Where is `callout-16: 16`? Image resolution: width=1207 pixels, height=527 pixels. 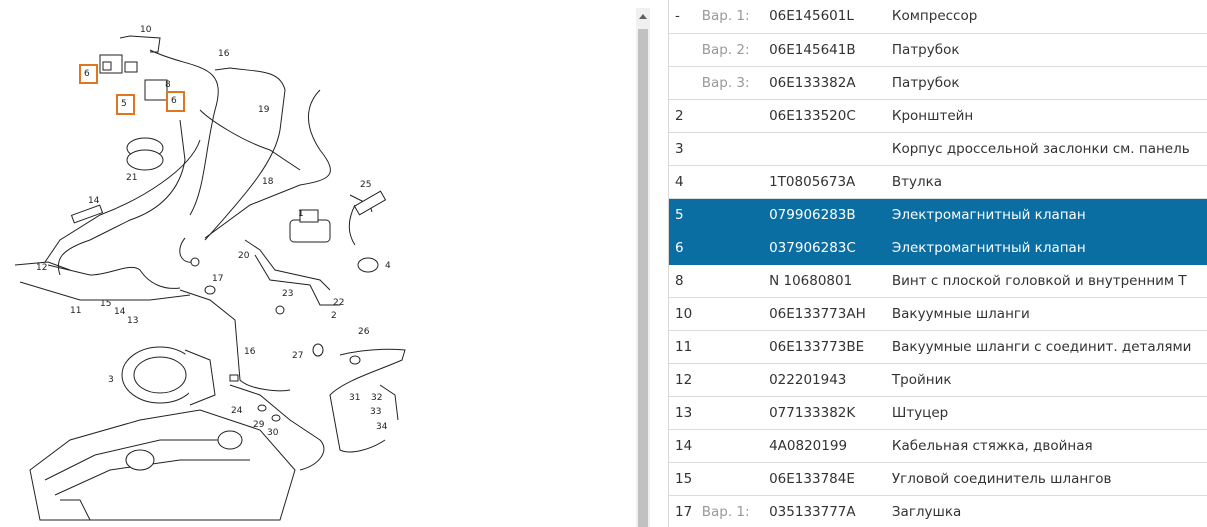
callout-16: 16 is located at coordinates (250, 352).